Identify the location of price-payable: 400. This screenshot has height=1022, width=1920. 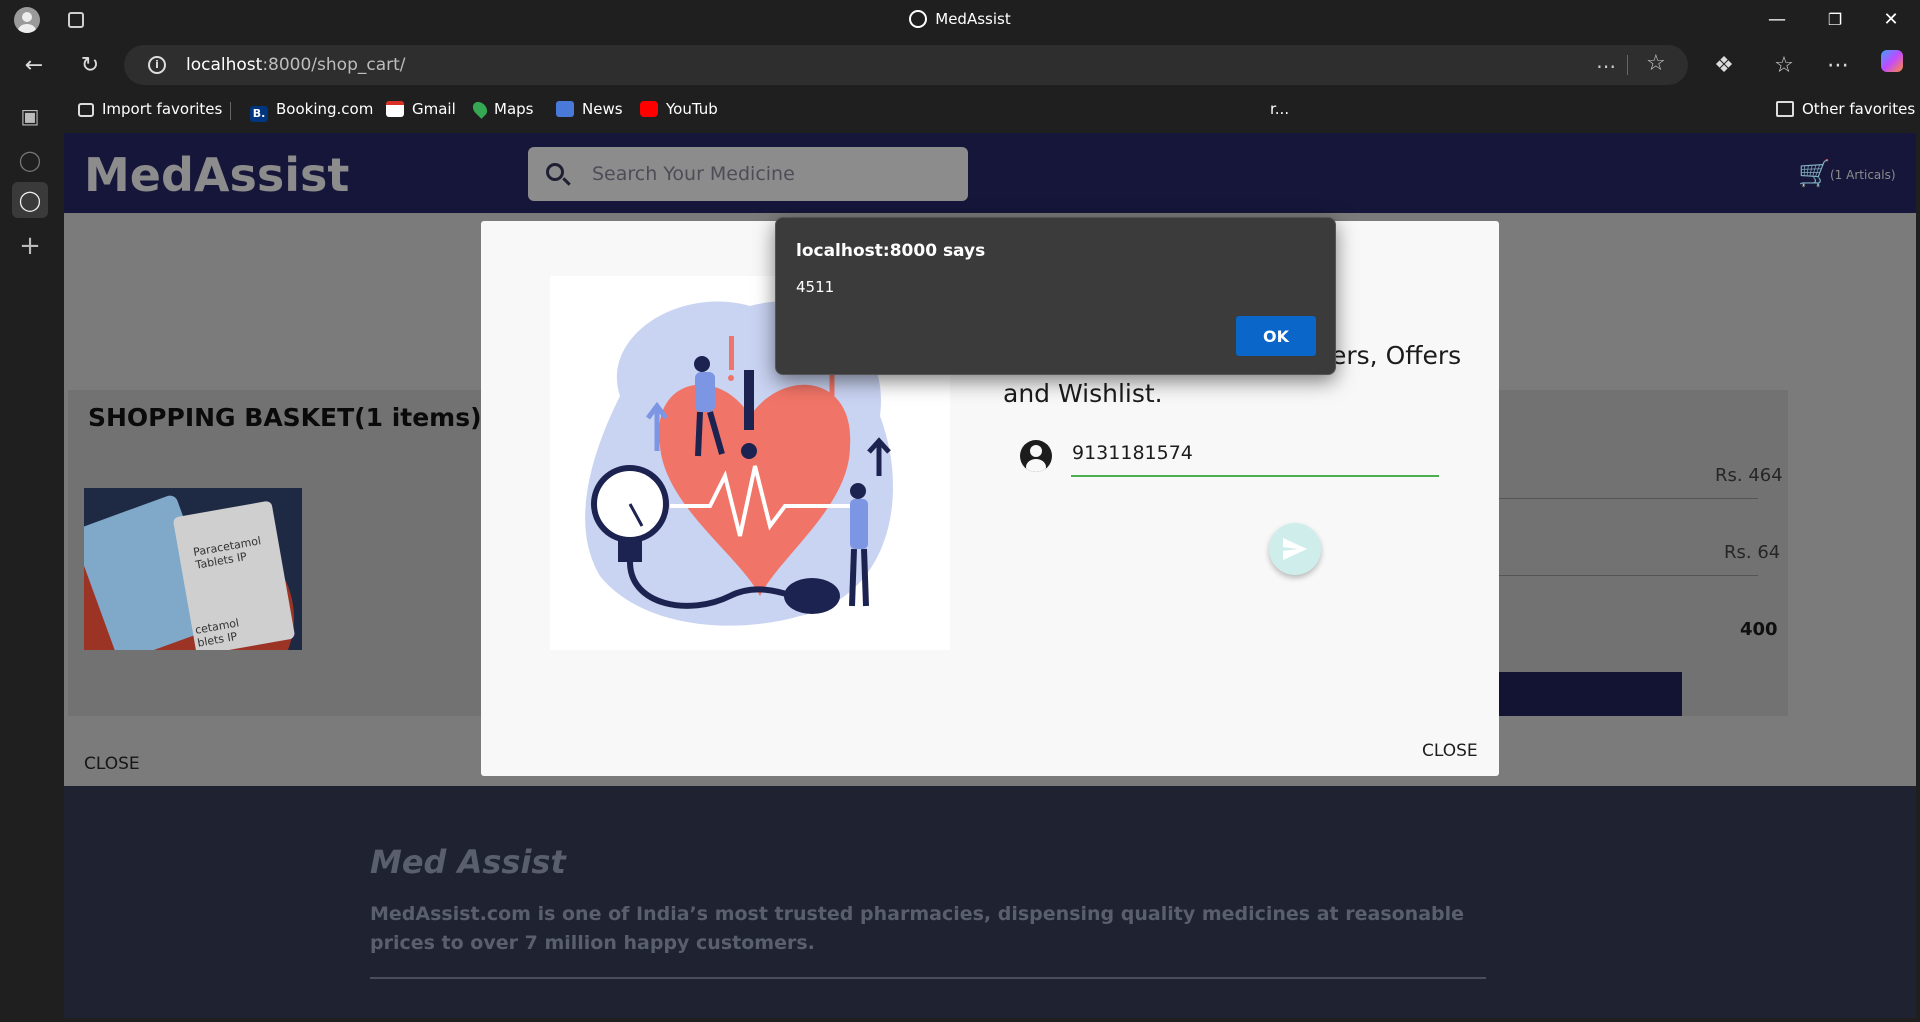
(1759, 629).